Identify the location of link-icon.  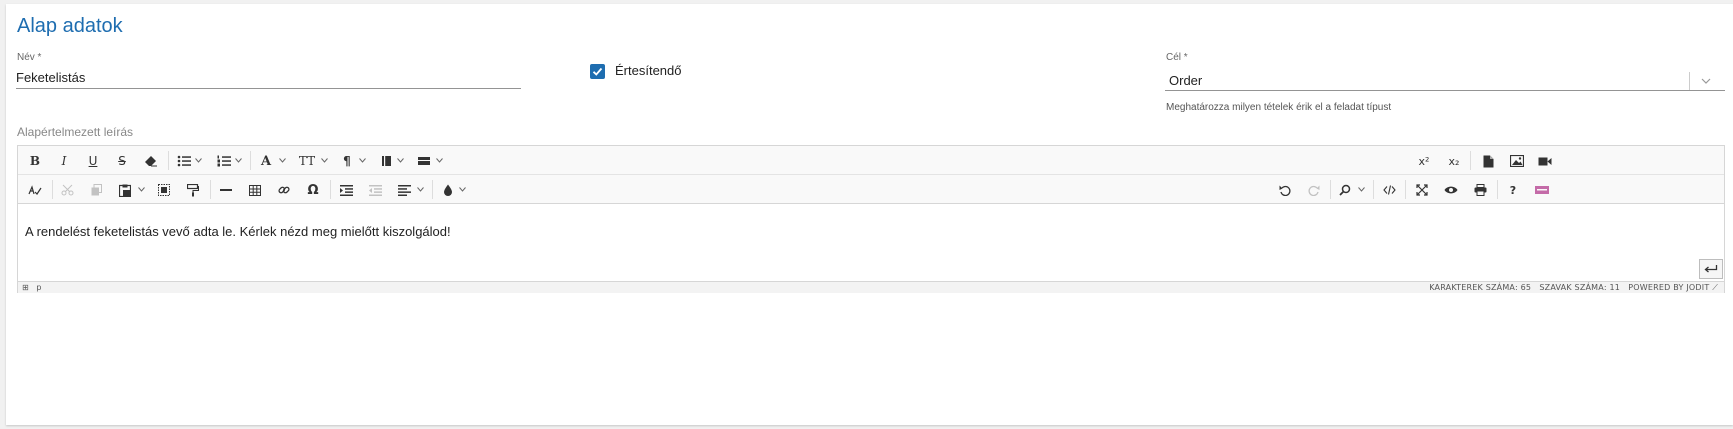
(284, 190).